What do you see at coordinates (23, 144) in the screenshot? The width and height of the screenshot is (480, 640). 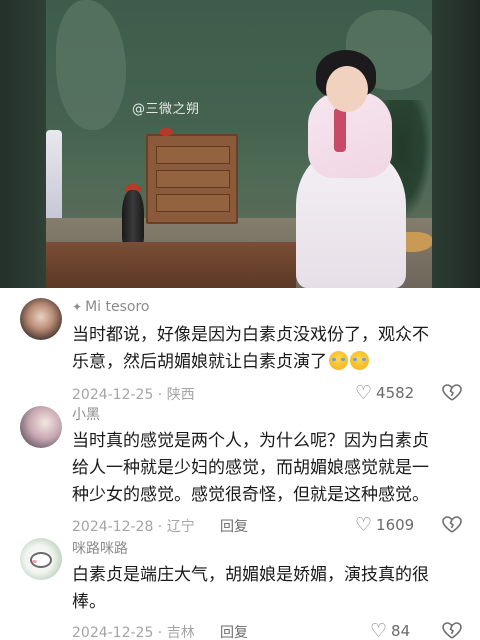 I see `video-blur-left` at bounding box center [23, 144].